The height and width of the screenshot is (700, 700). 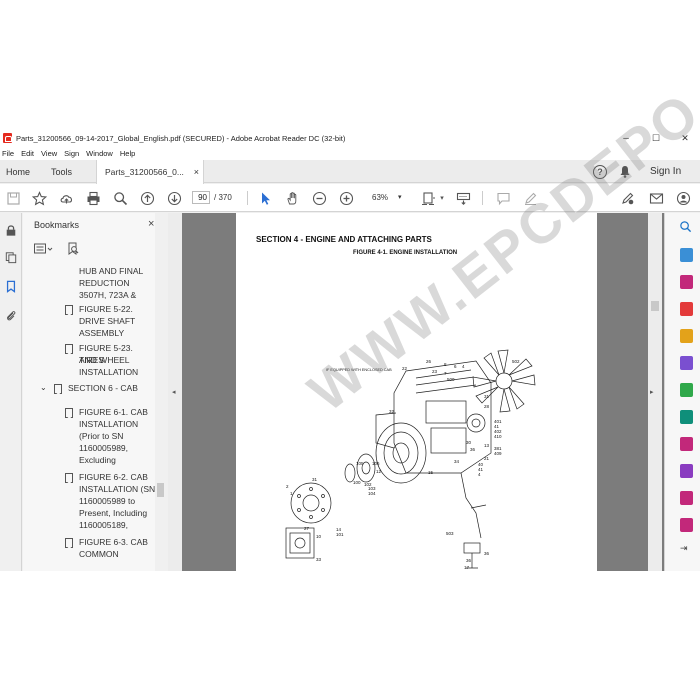 What do you see at coordinates (319, 198) in the screenshot?
I see `zoom-out-icon` at bounding box center [319, 198].